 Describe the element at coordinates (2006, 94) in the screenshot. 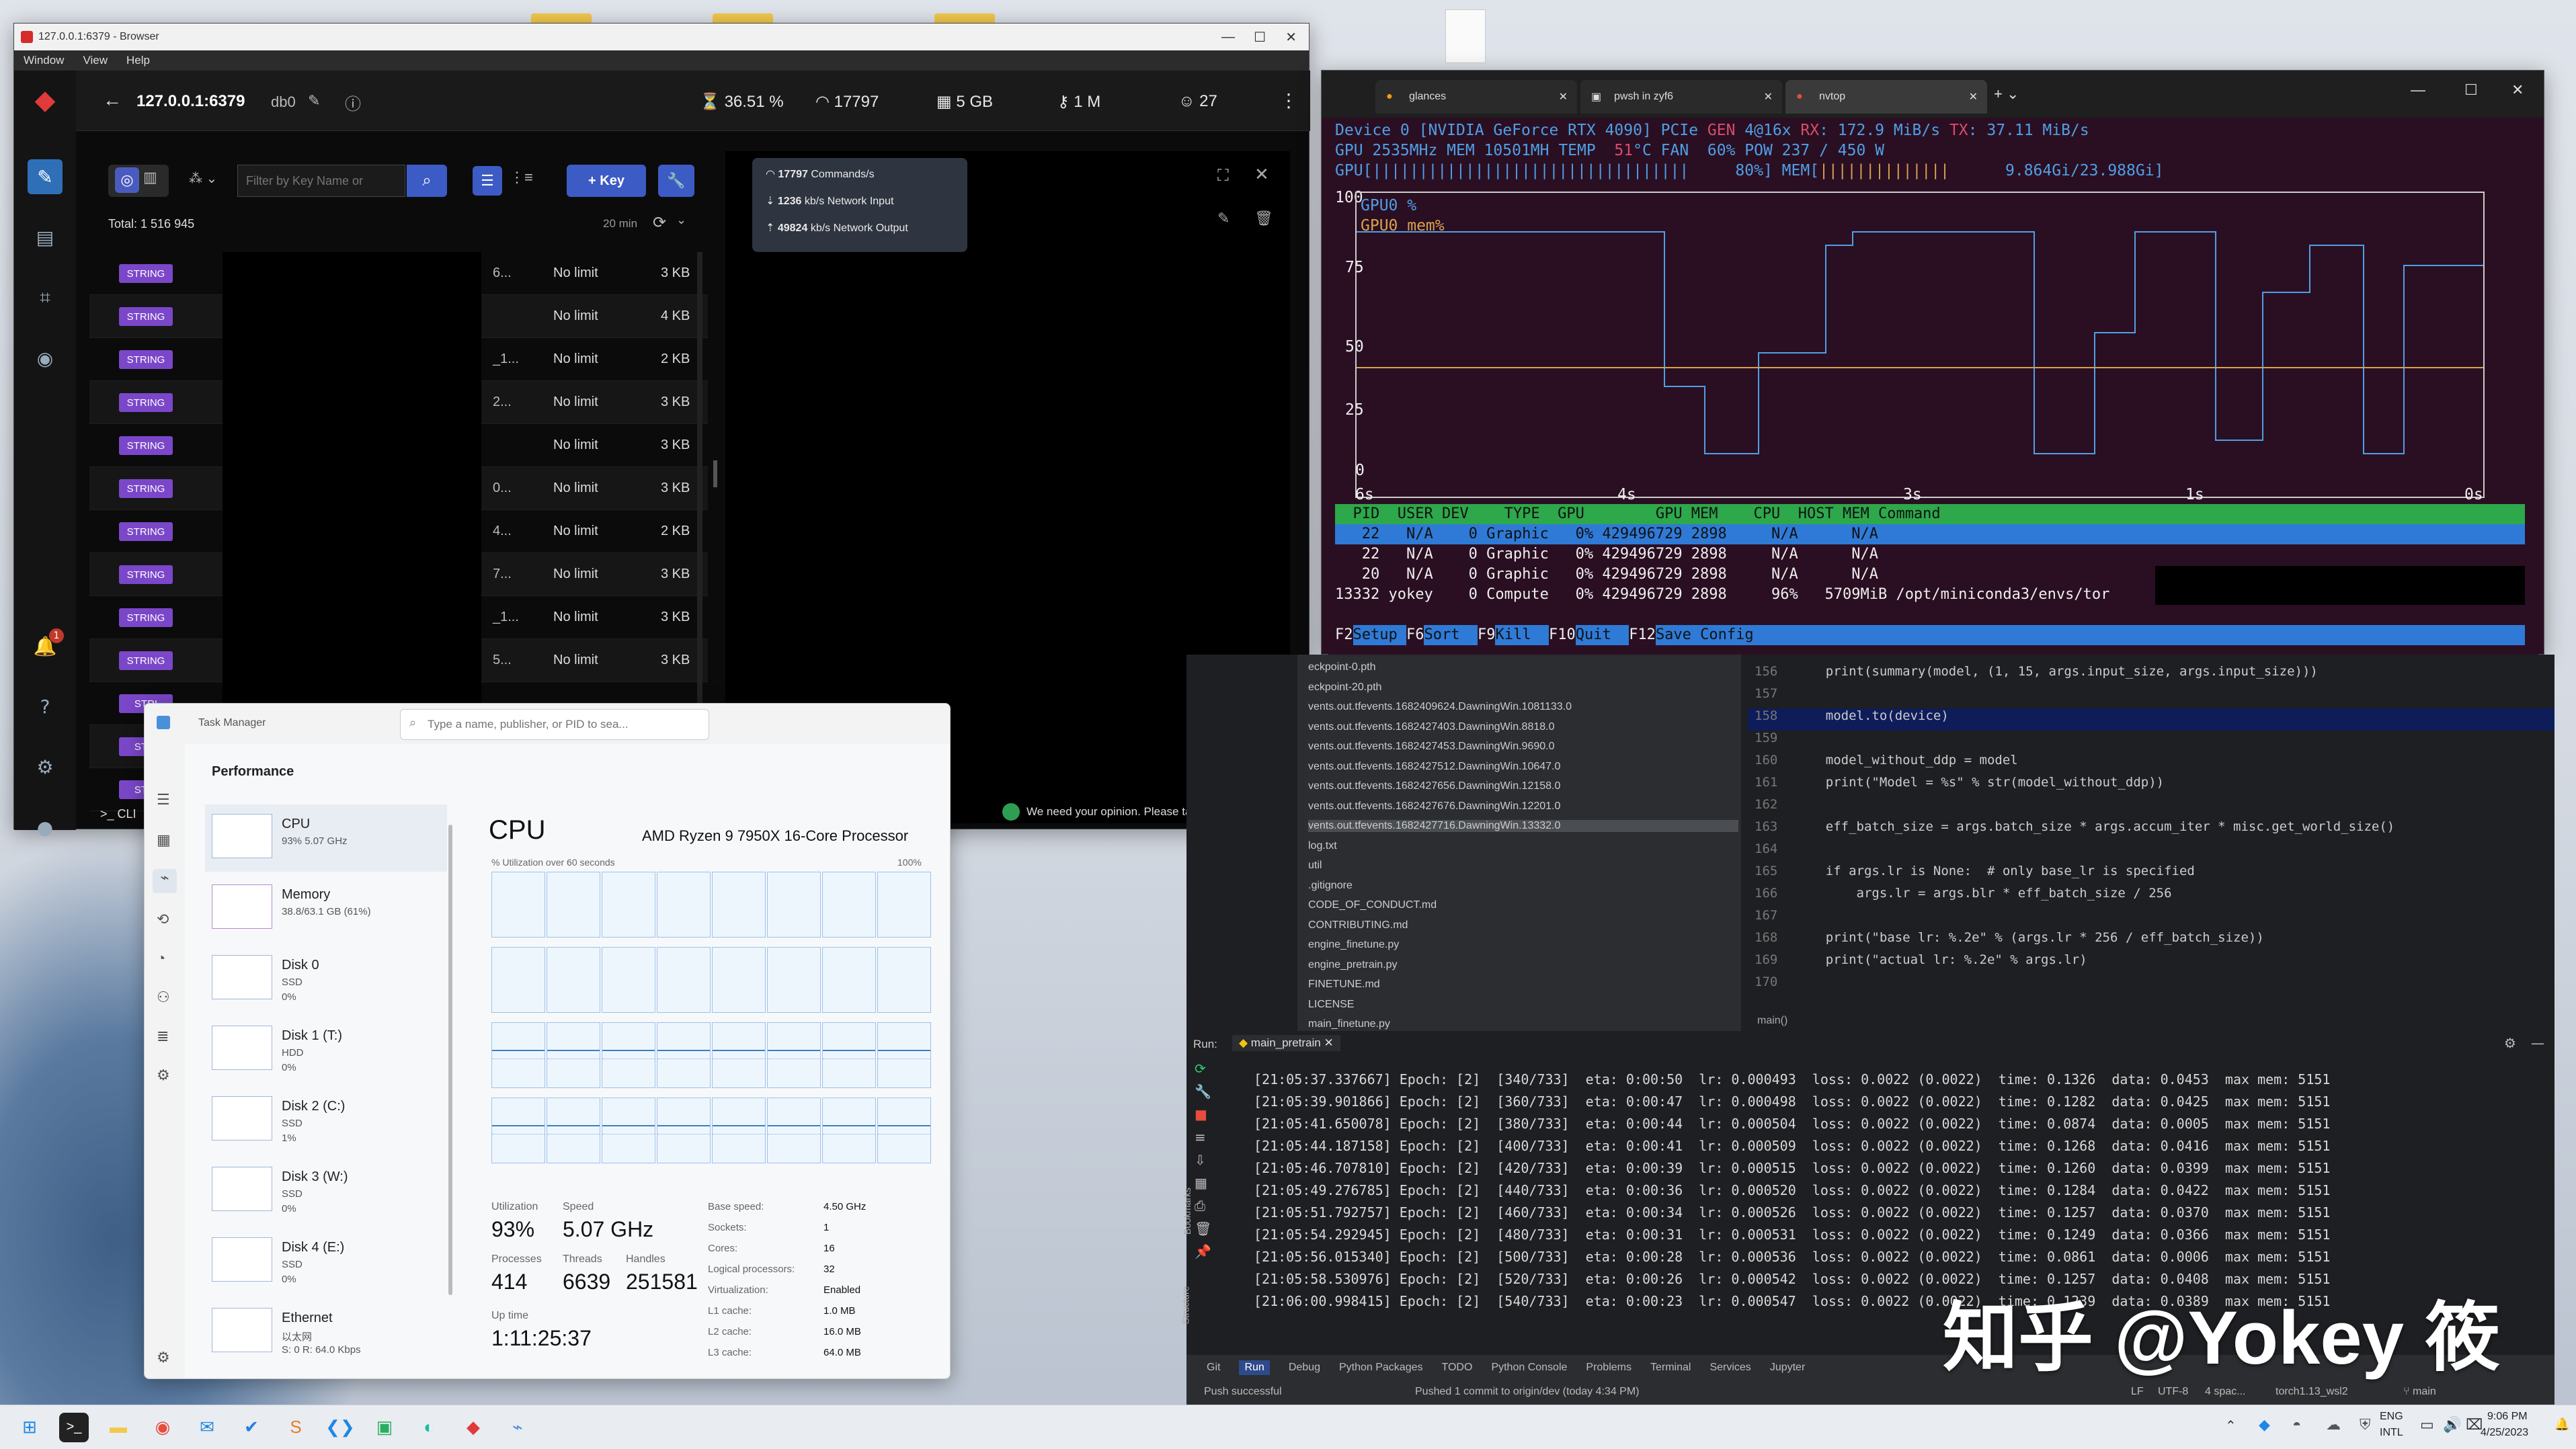

I see `new-tab-button: + ⌄` at that location.